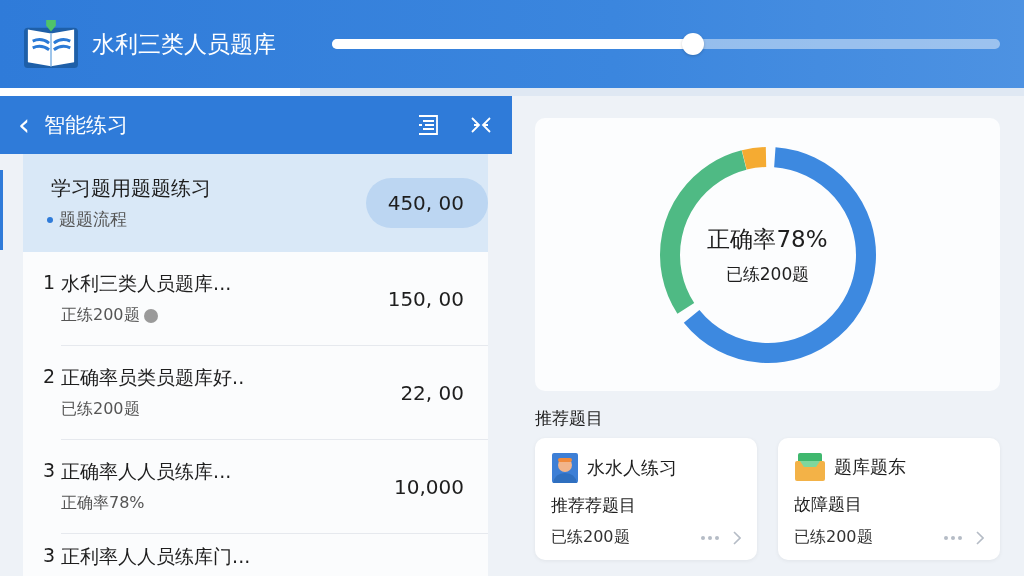  Describe the element at coordinates (432, 392) in the screenshot. I see `row-value: 22, 00` at that location.